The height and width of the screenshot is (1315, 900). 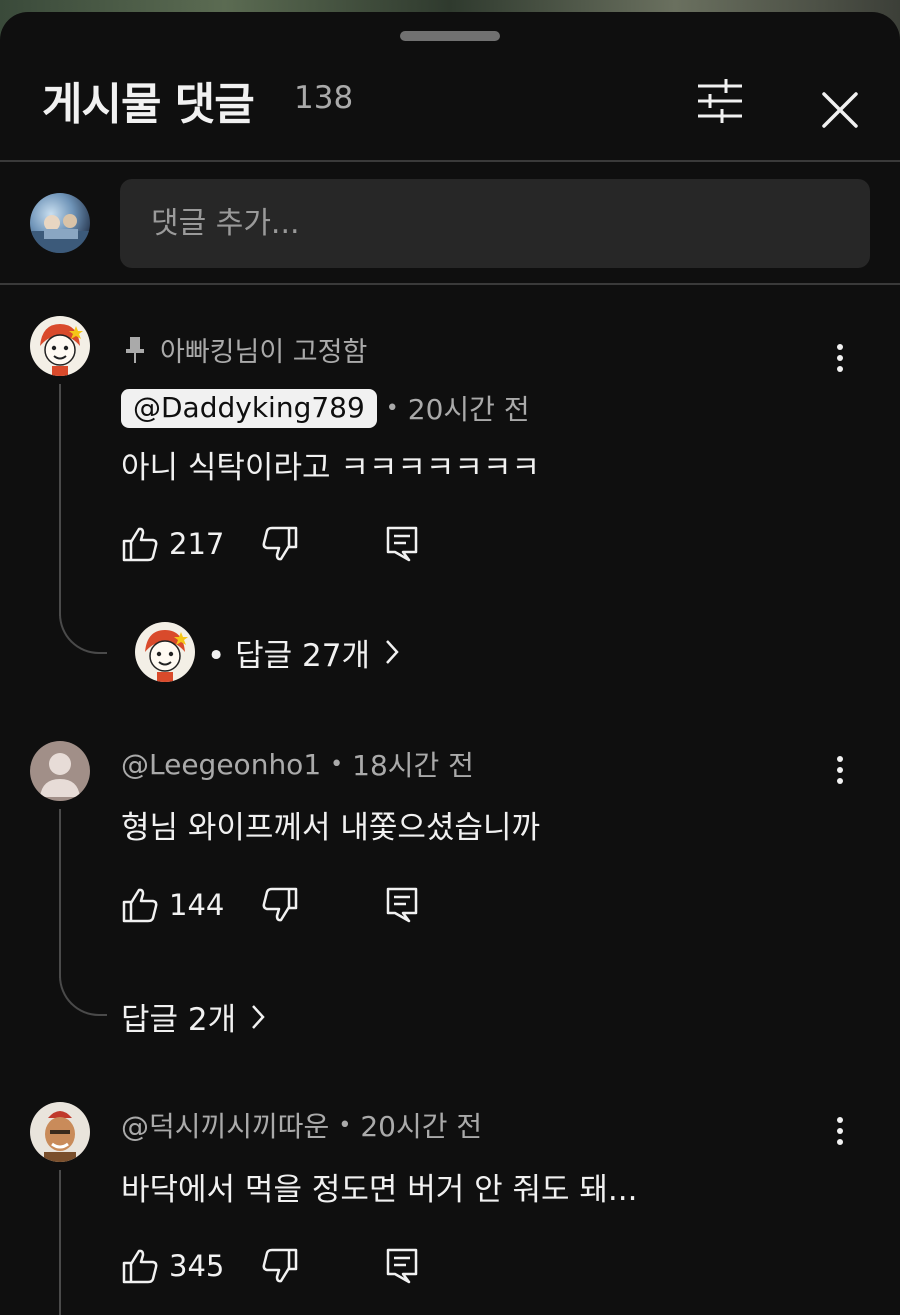 What do you see at coordinates (225, 1125) in the screenshot?
I see `comment-author: @덕시끼시끼따운` at bounding box center [225, 1125].